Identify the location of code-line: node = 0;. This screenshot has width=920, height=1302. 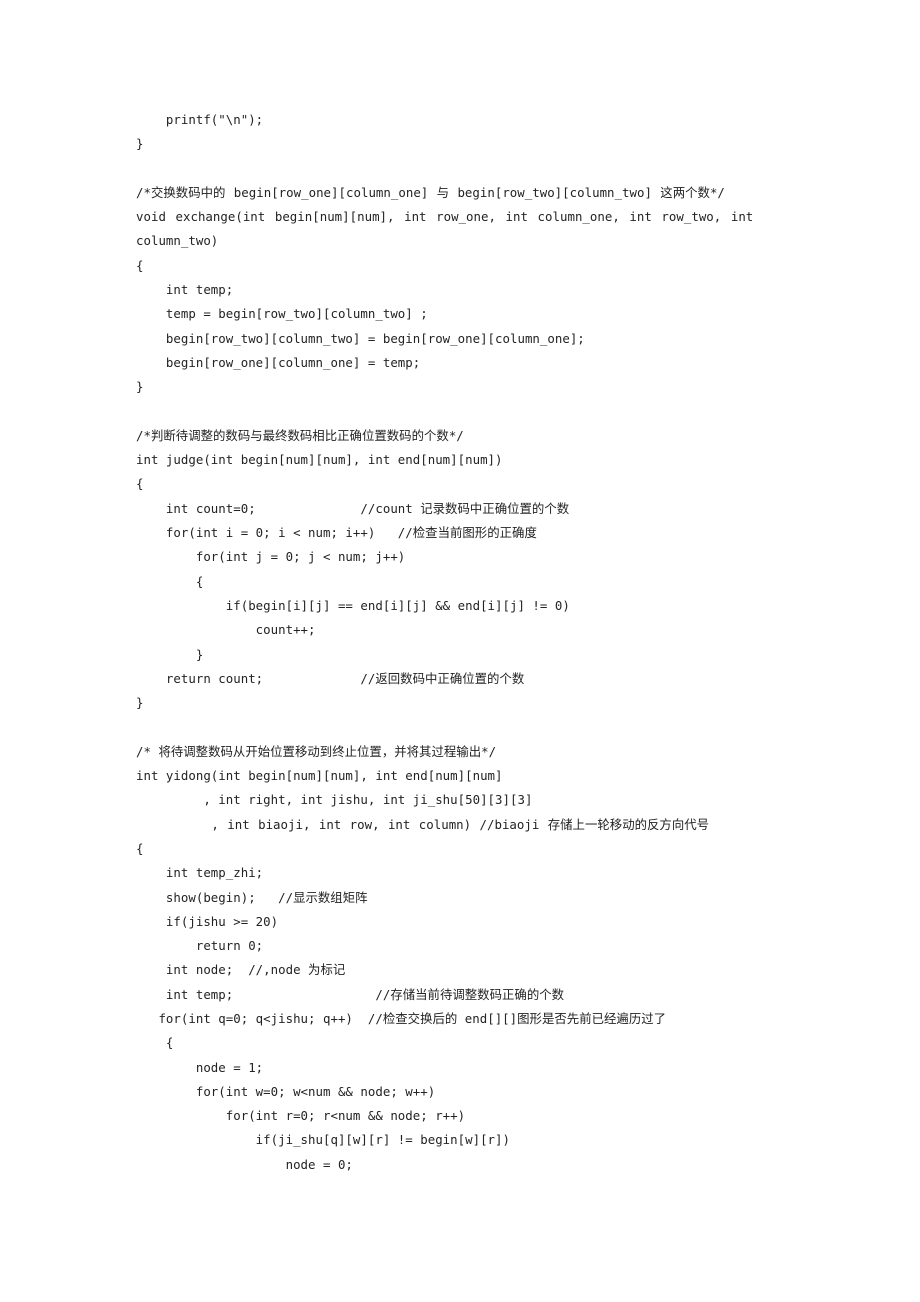
(244, 1164).